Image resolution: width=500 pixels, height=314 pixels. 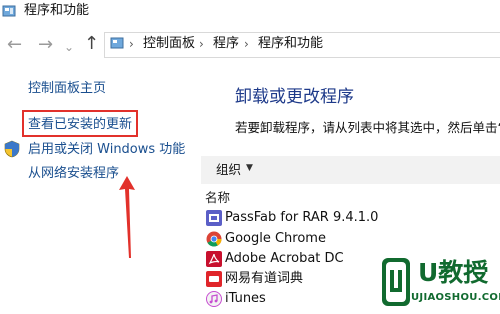 What do you see at coordinates (275, 239) in the screenshot?
I see `list-item: Google Chrome` at bounding box center [275, 239].